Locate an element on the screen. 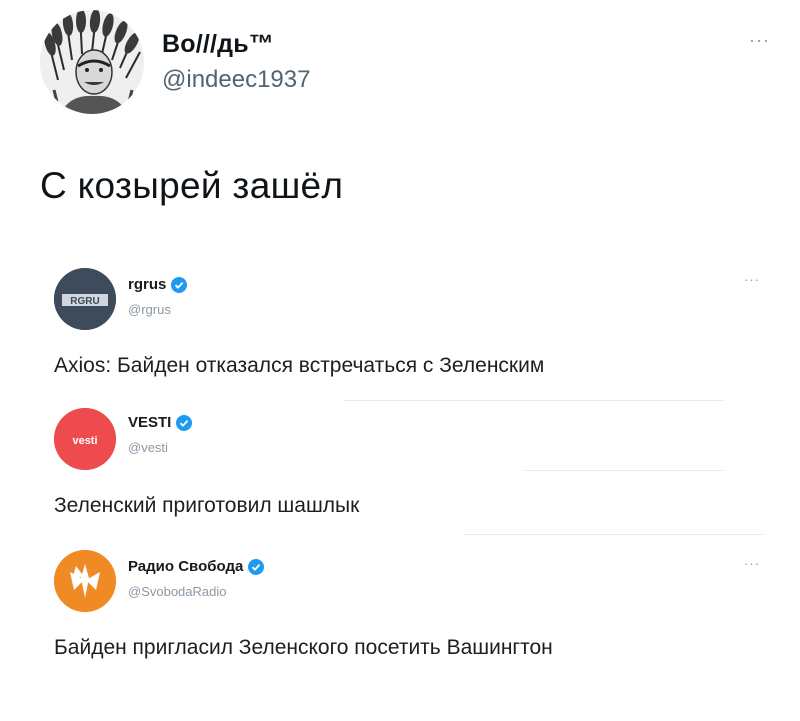  svoboda-logo-icon is located at coordinates (85, 581).